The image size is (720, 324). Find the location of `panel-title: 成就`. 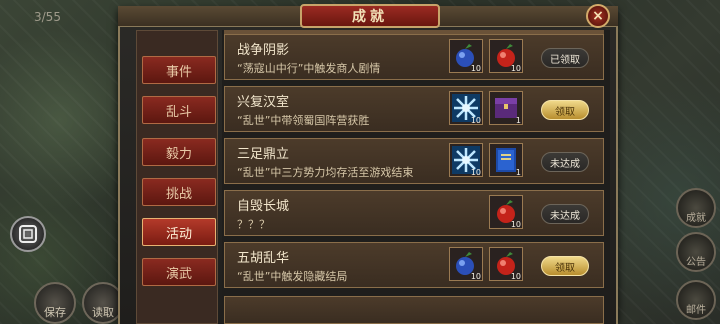

panel-title: 成就 is located at coordinates (370, 16).